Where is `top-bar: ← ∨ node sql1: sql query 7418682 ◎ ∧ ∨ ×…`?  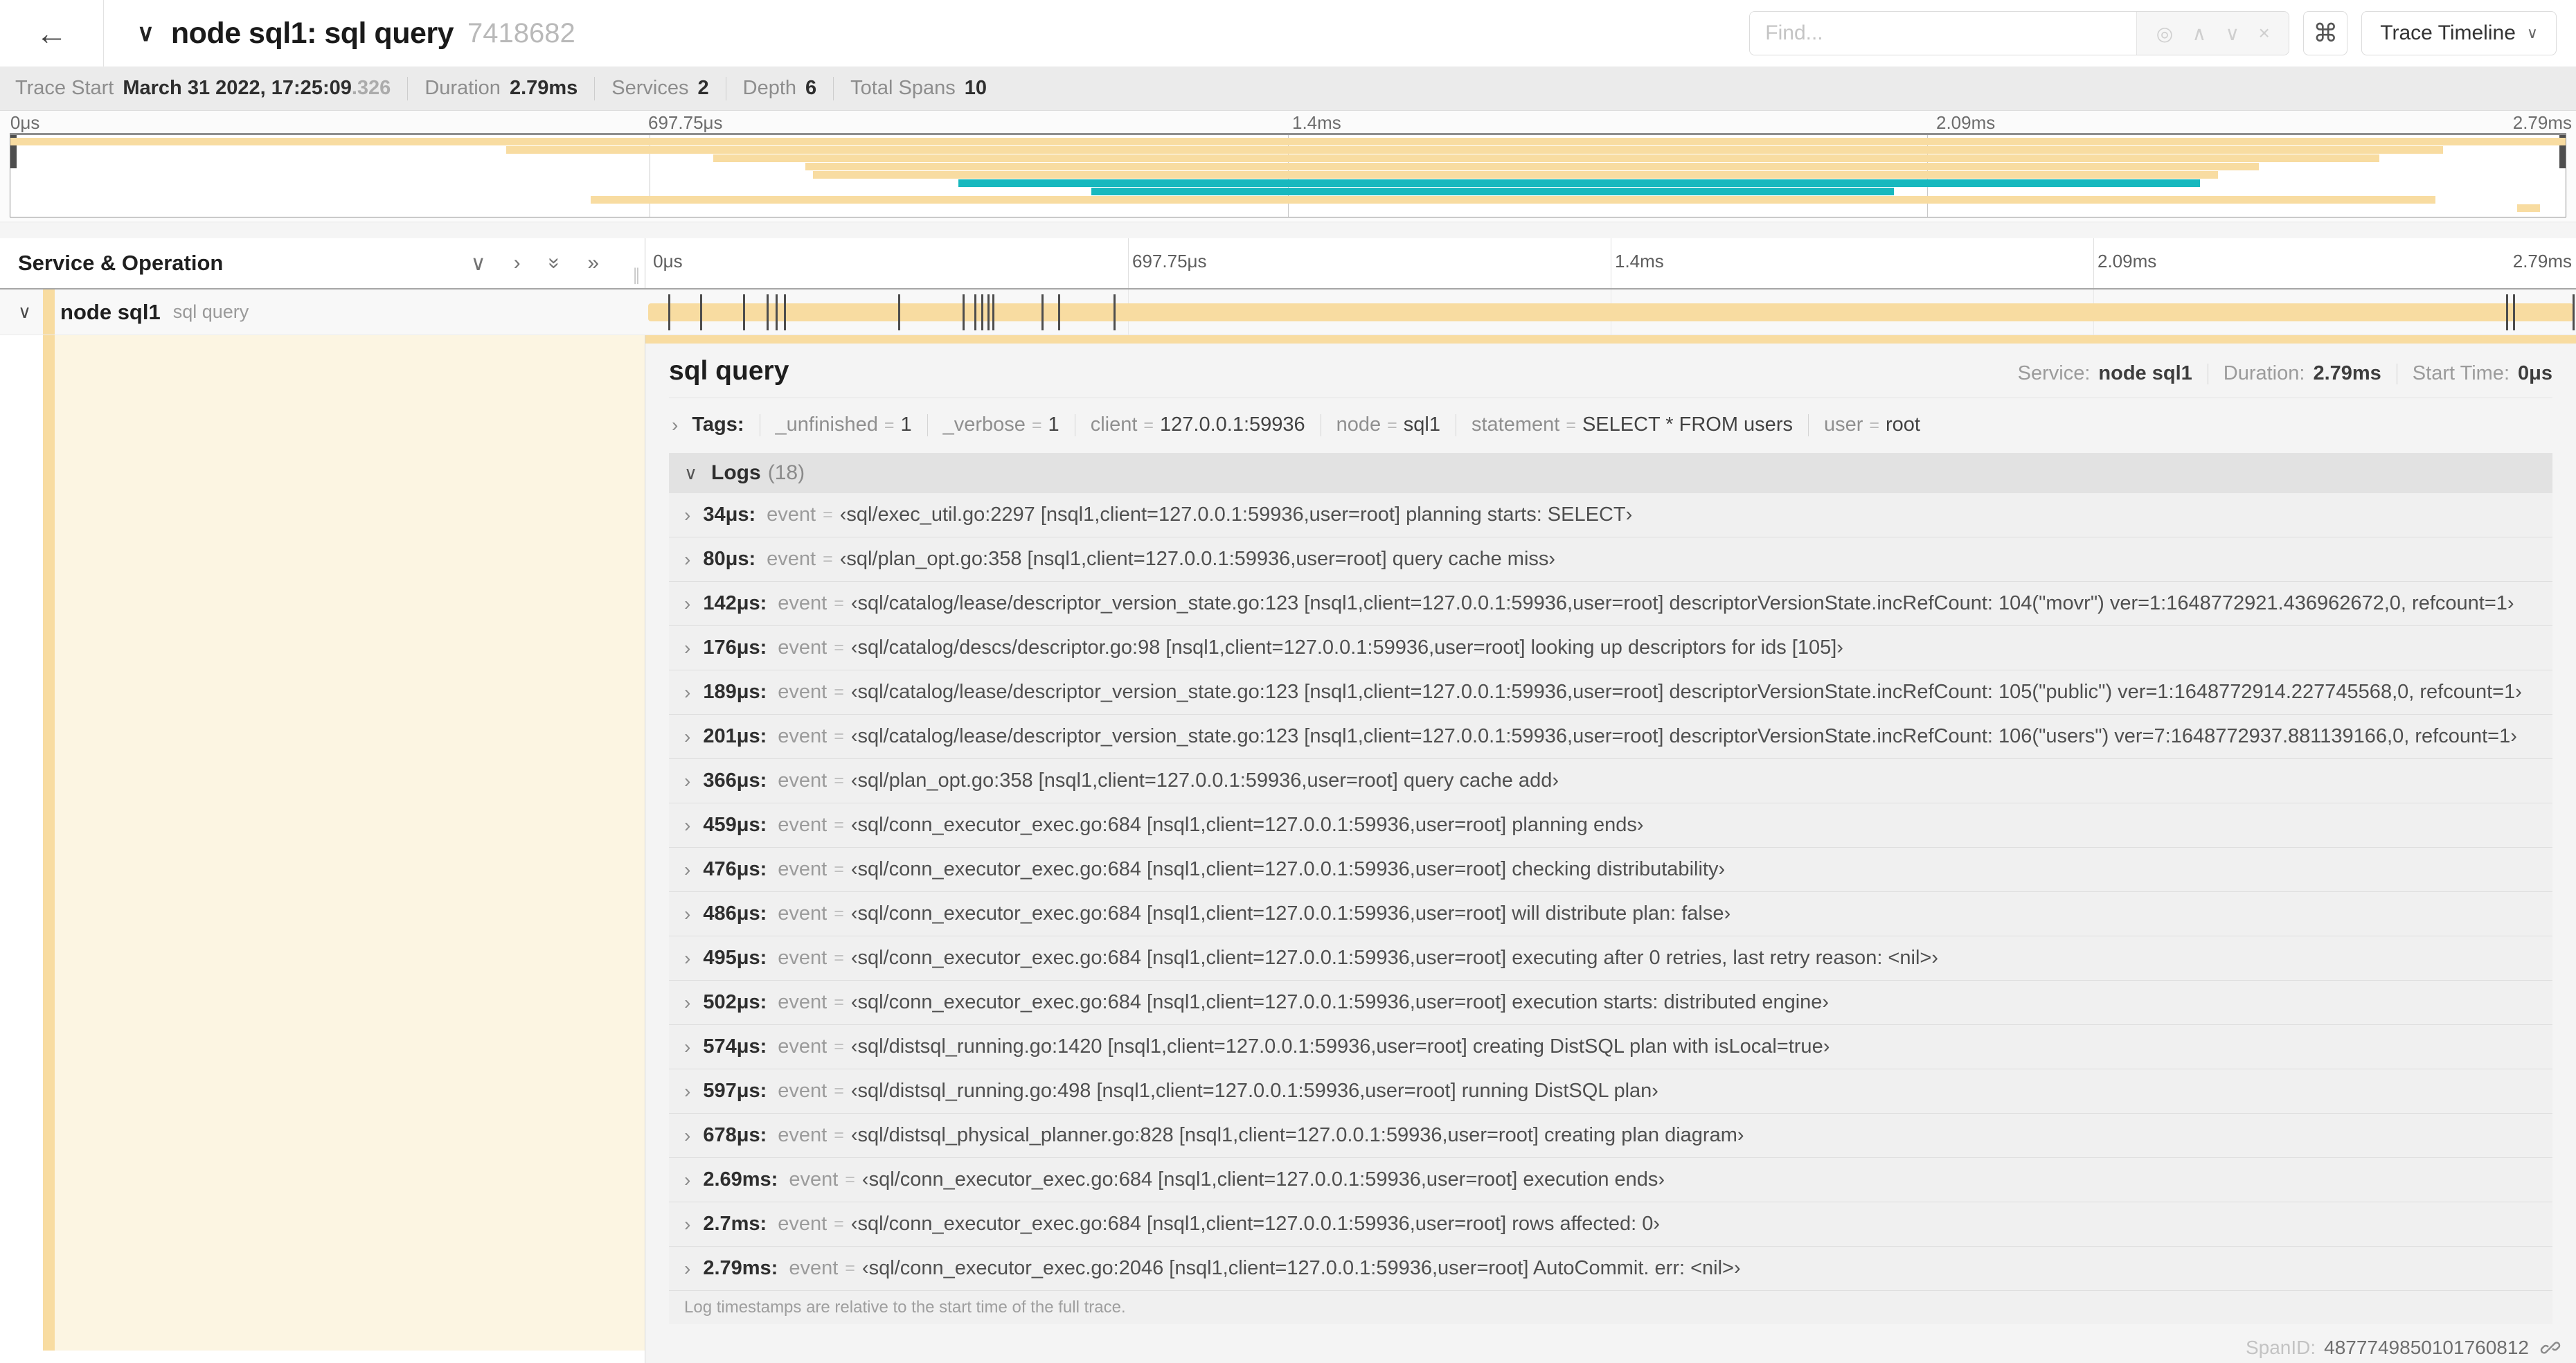 top-bar: ← ∨ node sql1: sql query 7418682 ◎ ∧ ∨ ×… is located at coordinates (1288, 33).